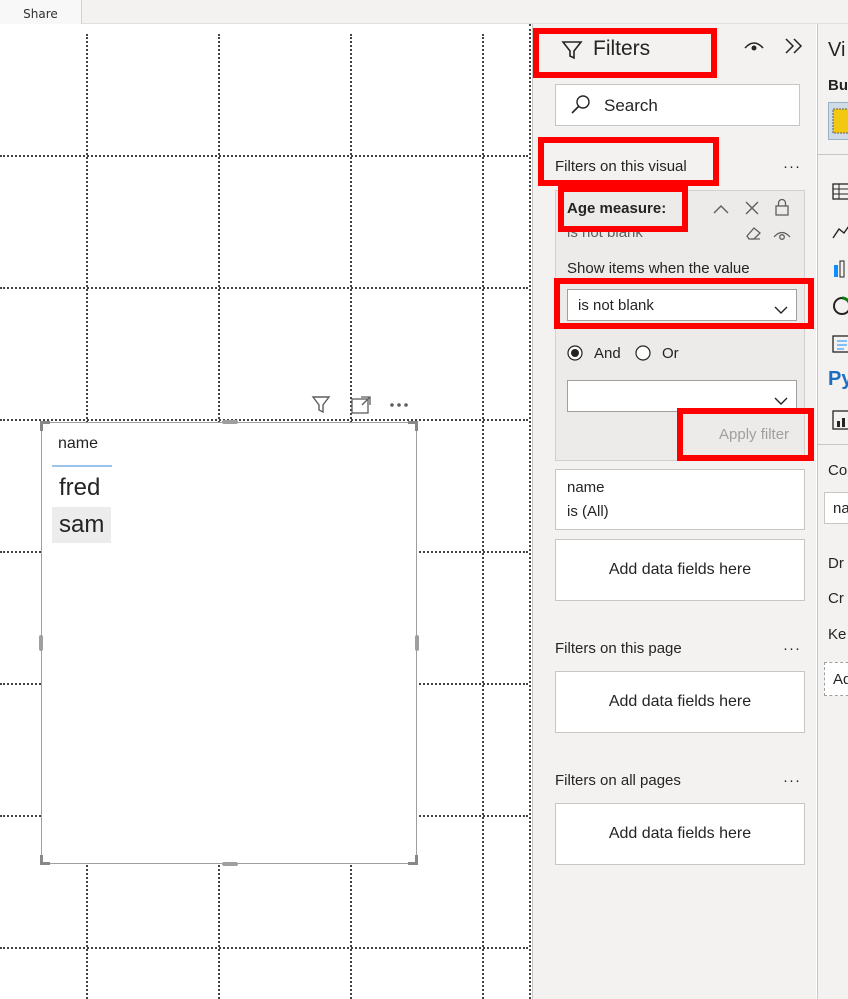  Describe the element at coordinates (616, 305) in the screenshot. I see `condition-value: is not blank` at that location.